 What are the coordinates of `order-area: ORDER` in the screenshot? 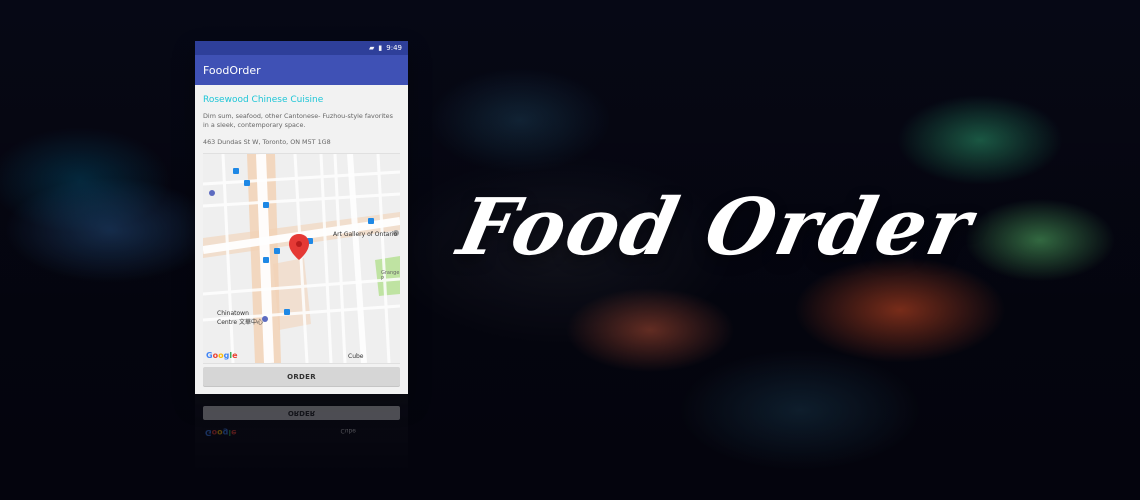 It's located at (301, 377).